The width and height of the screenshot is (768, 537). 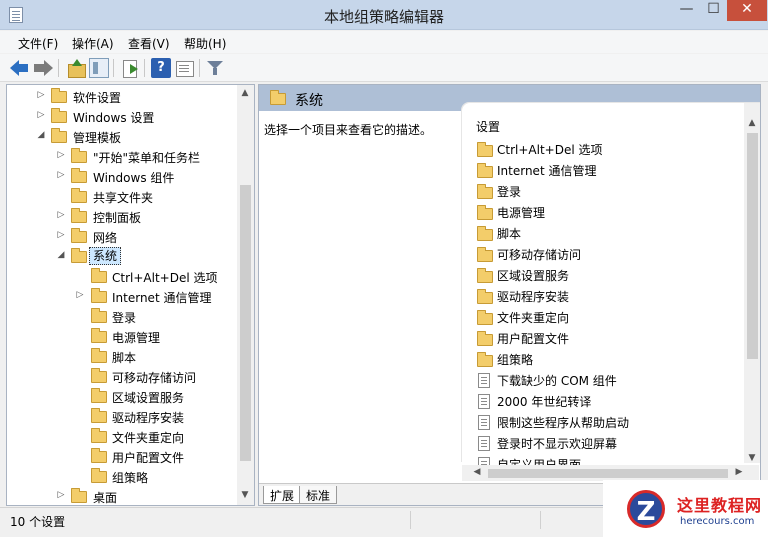 What do you see at coordinates (752, 246) in the screenshot?
I see `list-scrollbar-thumb` at bounding box center [752, 246].